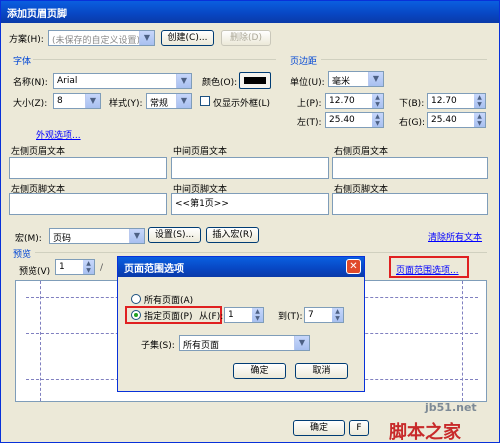 This screenshot has height=443, width=500. What do you see at coordinates (455, 236) in the screenshot?
I see `clear-all-text-link: 清除所有文本` at bounding box center [455, 236].